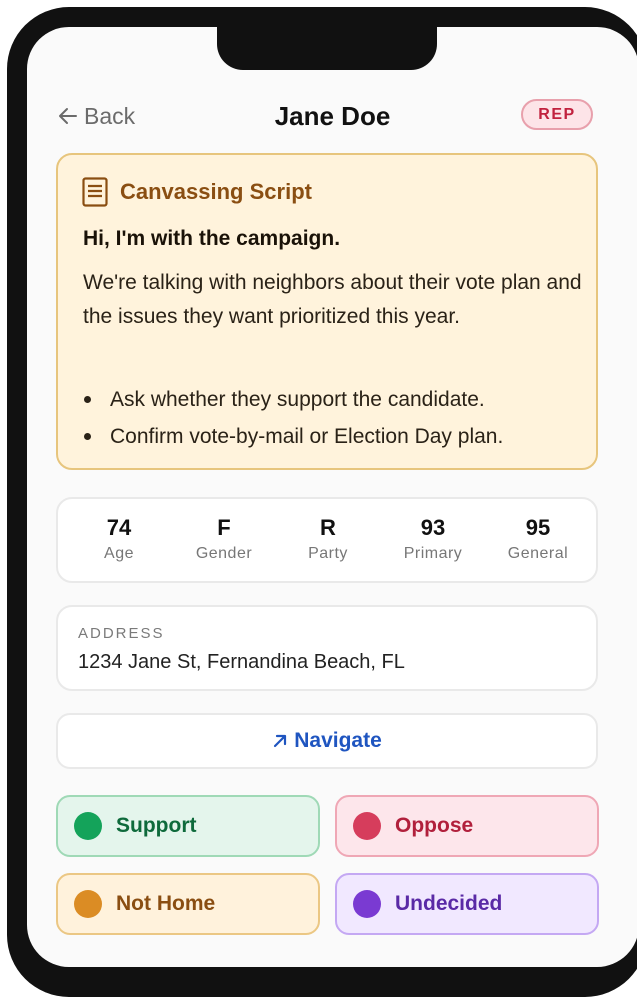  I want to click on stat-general: 95 General, so click(538, 539).